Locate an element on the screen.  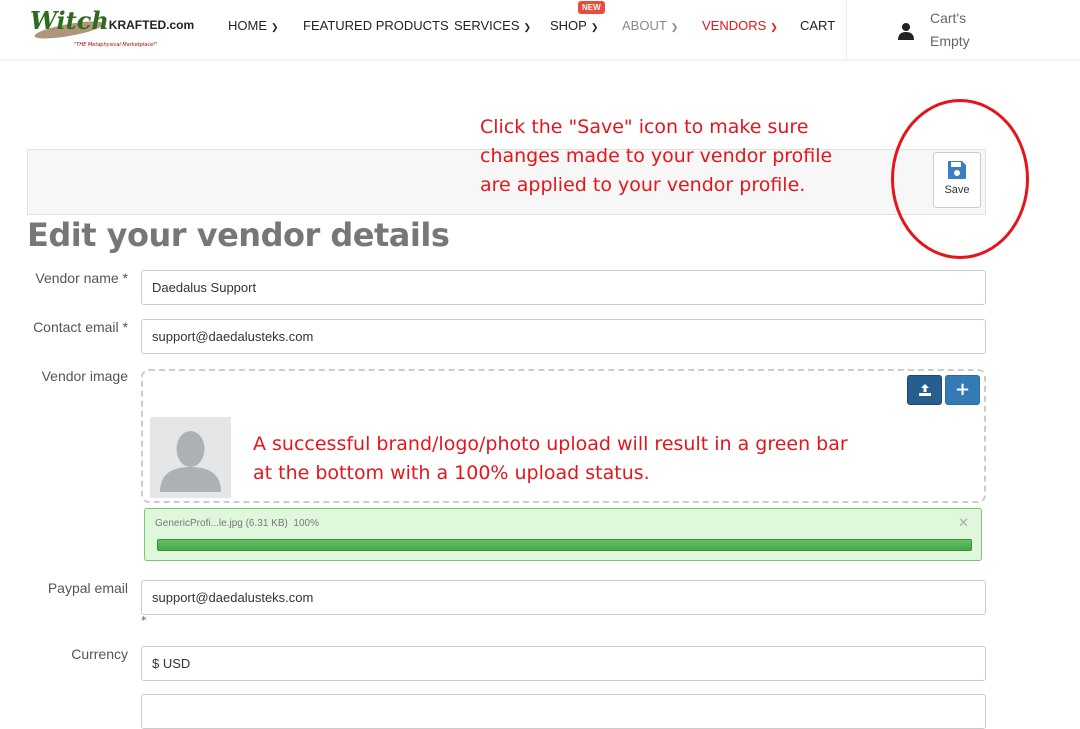
logo-tagline: "THE Metaphysical Marketplace!" is located at coordinates (116, 45).